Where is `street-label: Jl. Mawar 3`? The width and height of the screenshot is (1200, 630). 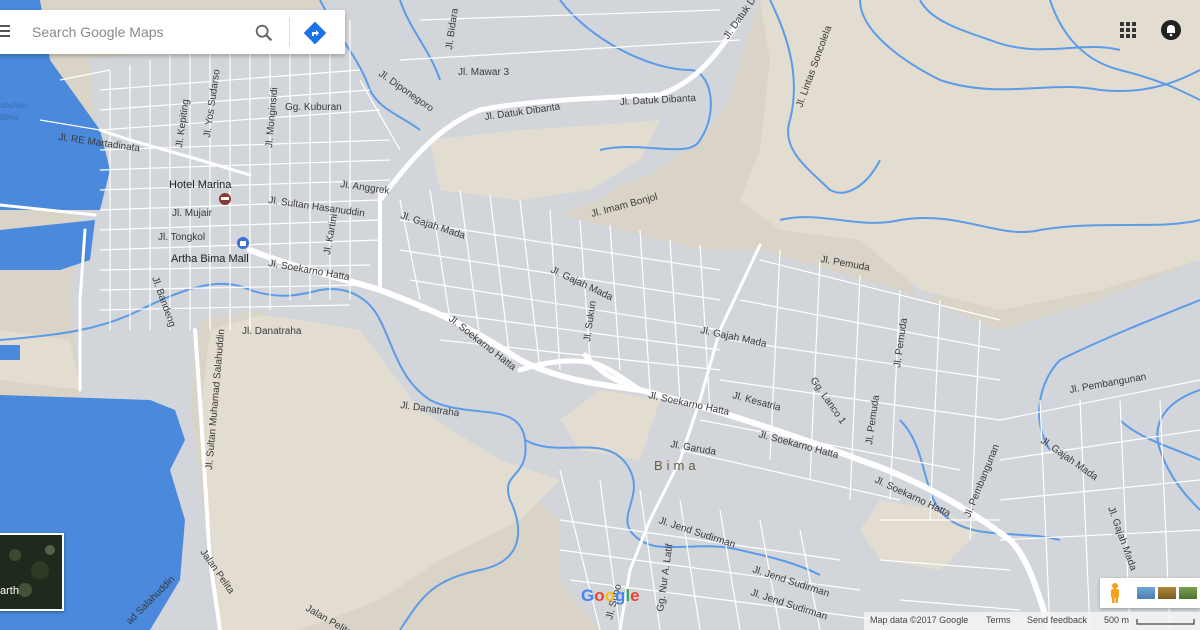
street-label: Jl. Mawar 3 is located at coordinates (484, 72).